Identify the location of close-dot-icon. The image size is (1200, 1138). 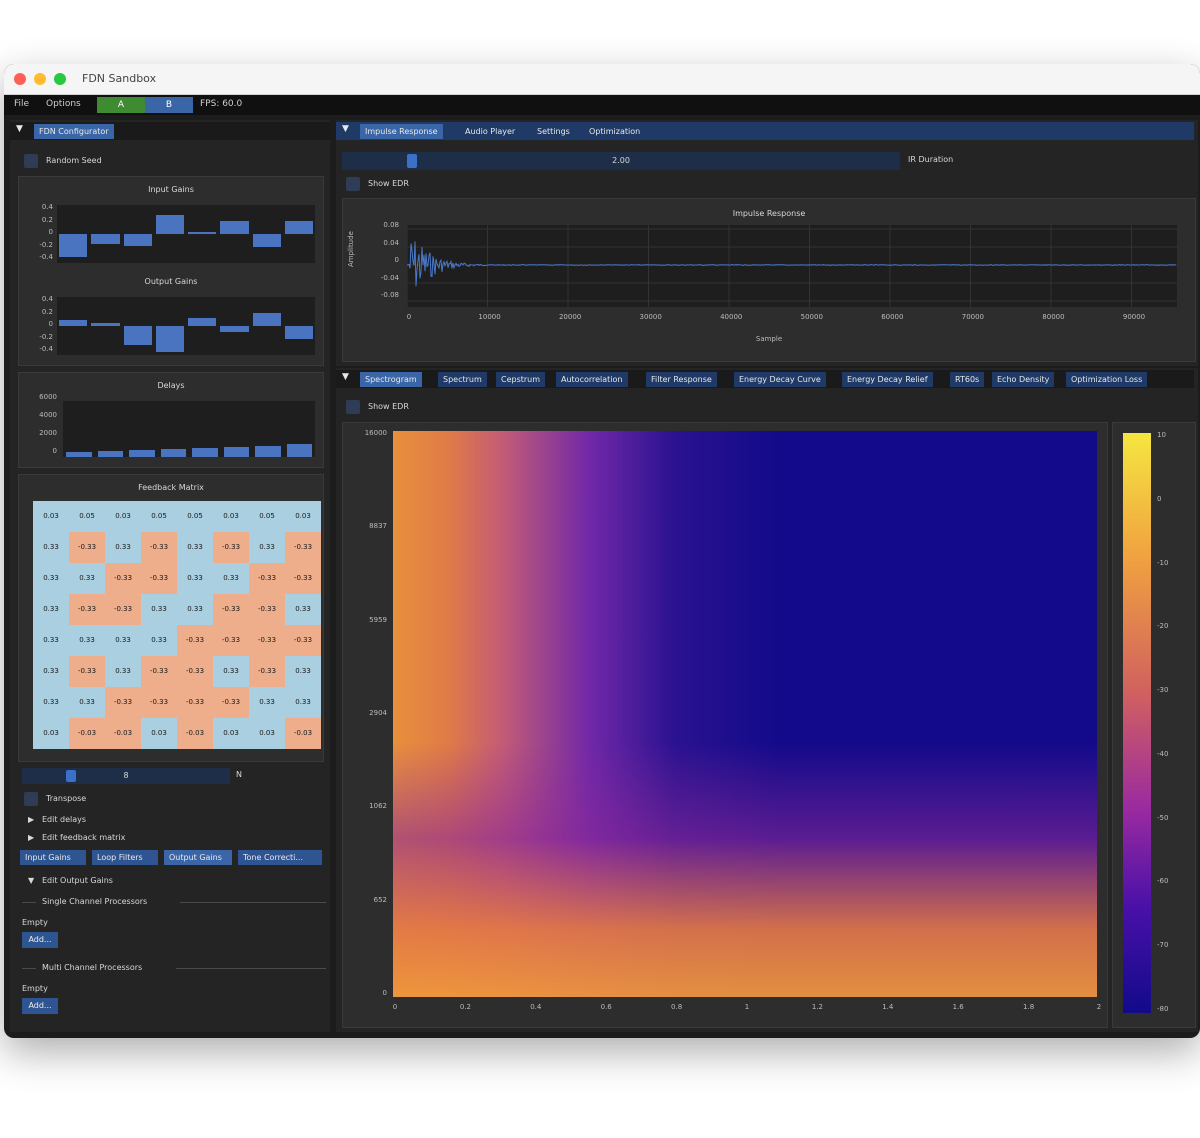
(20, 79).